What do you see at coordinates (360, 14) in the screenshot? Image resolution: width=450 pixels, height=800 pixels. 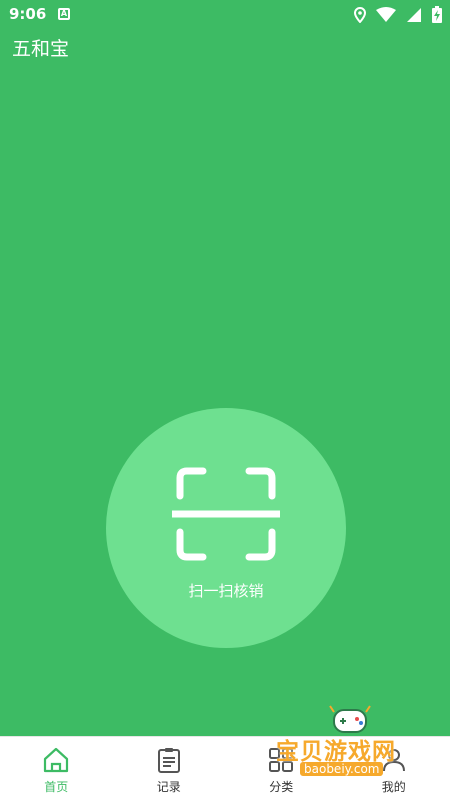 I see `location-icon` at bounding box center [360, 14].